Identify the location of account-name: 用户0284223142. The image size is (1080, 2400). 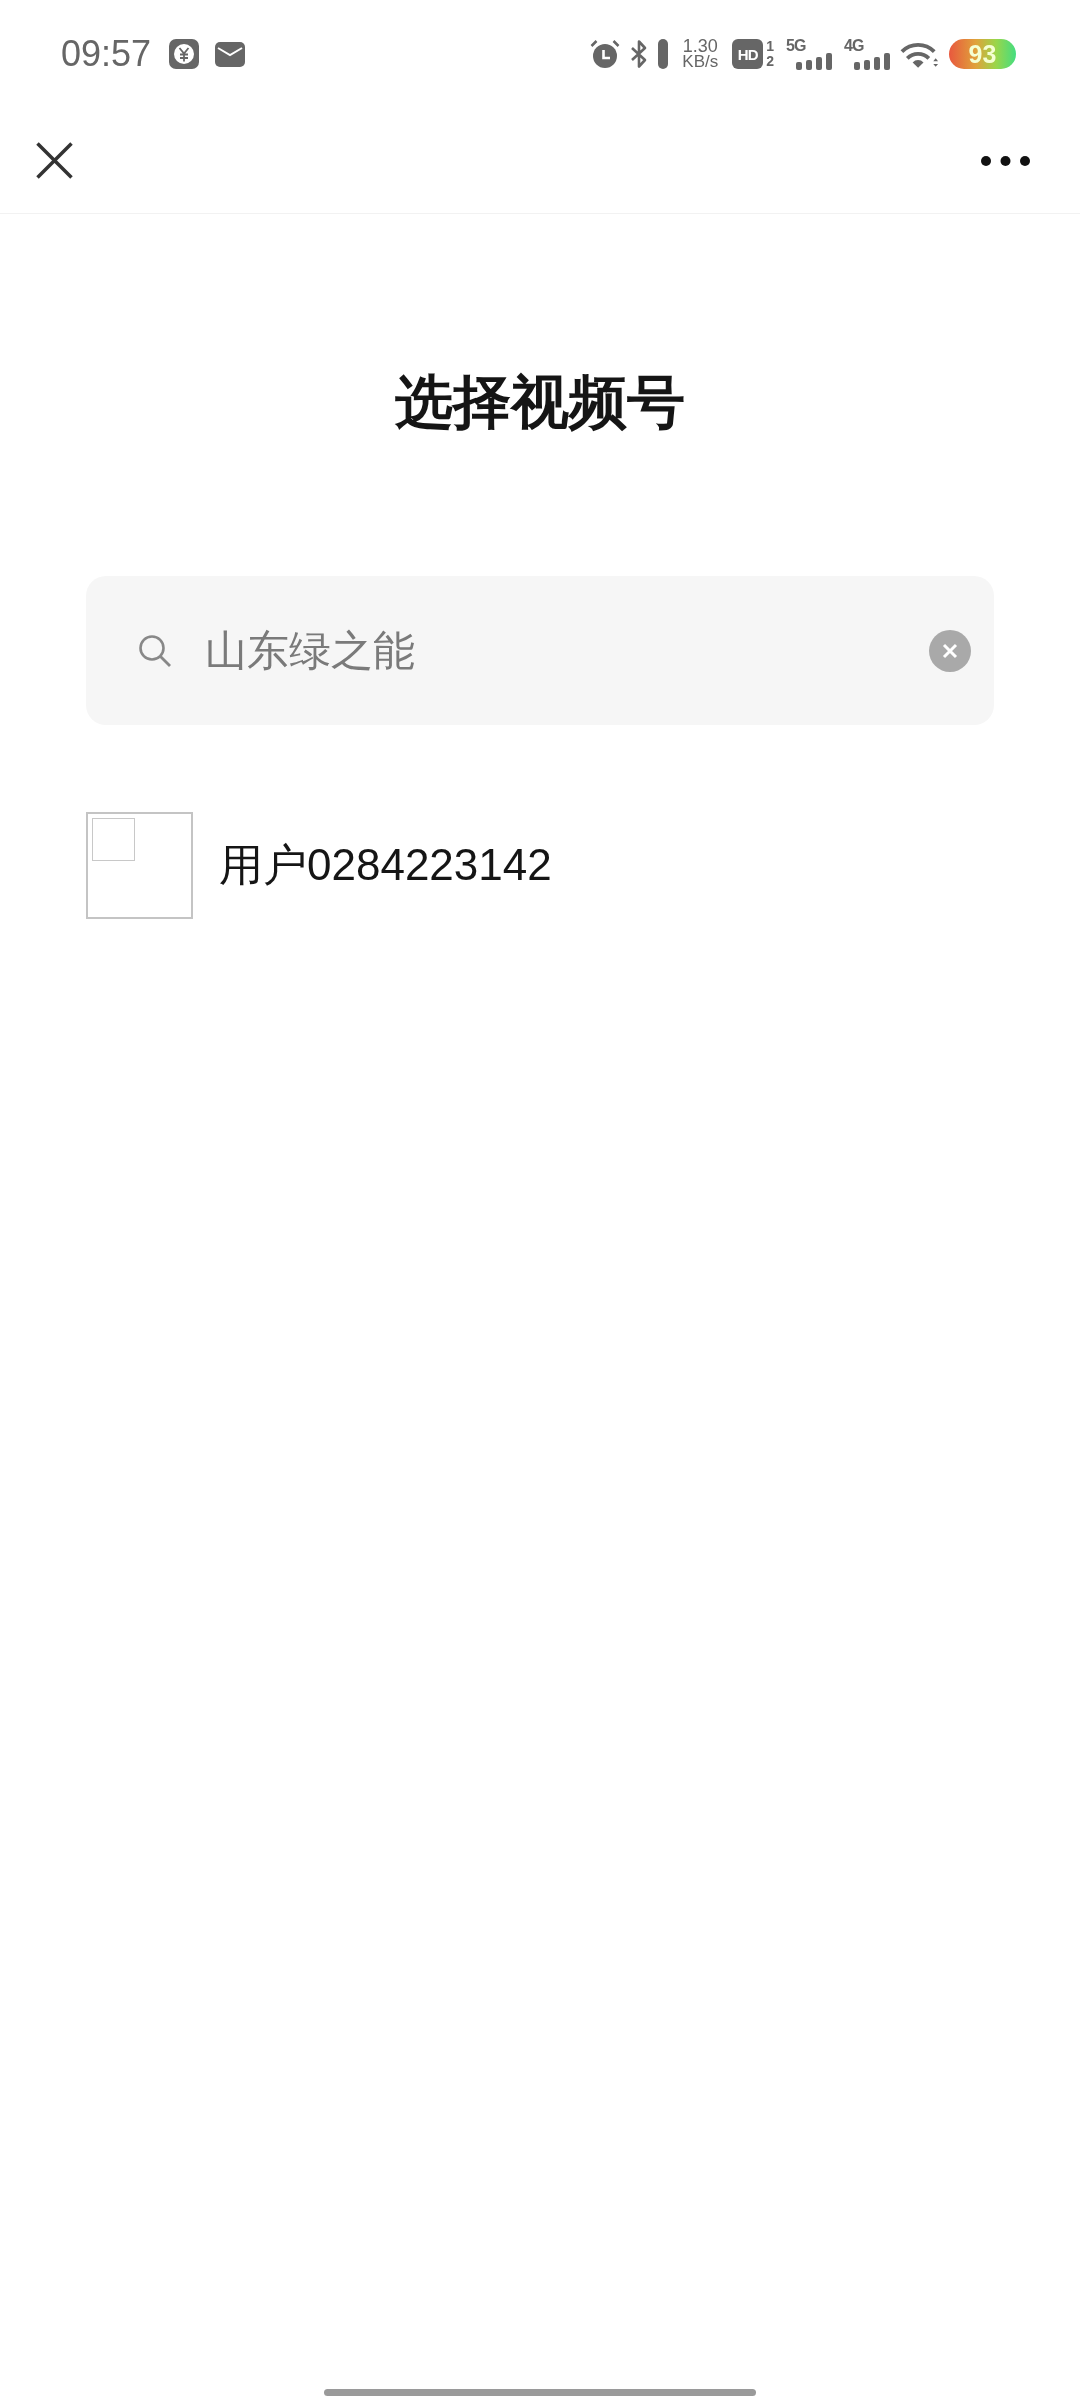
(385, 865).